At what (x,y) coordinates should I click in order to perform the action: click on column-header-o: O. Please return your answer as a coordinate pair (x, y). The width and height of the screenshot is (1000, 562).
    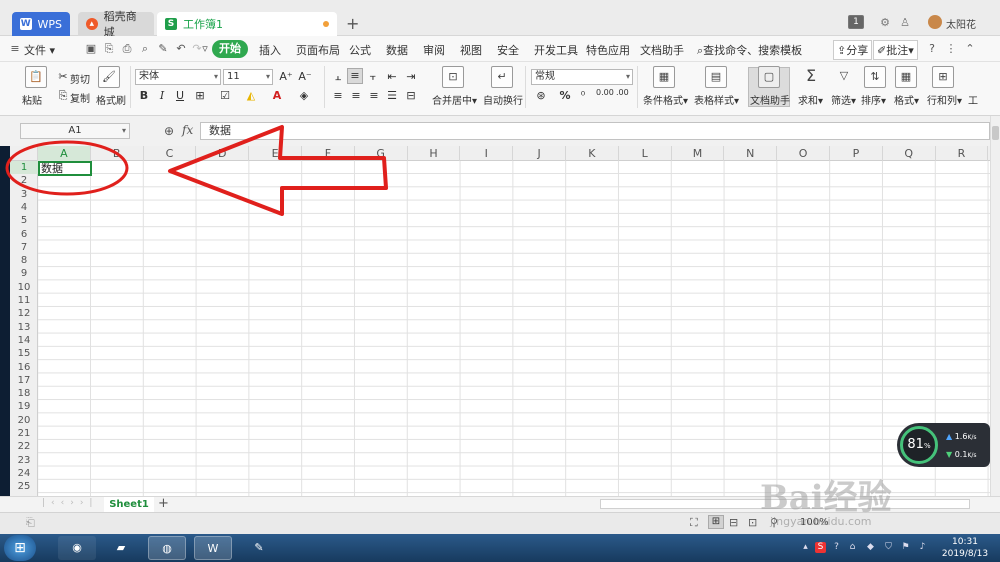
    Looking at the image, I should click on (803, 153).